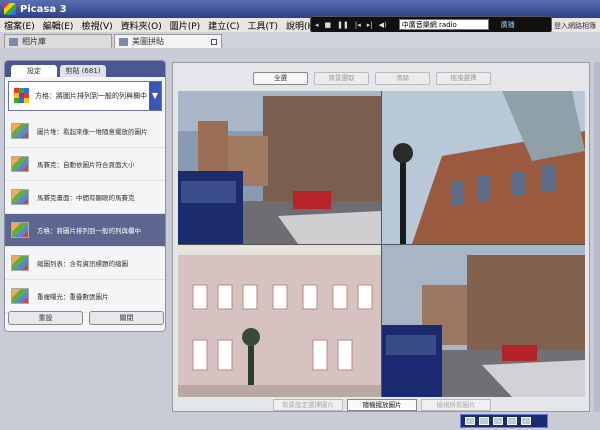 This screenshot has width=600, height=430. I want to click on menu-file: 檔案(E), so click(19, 25).